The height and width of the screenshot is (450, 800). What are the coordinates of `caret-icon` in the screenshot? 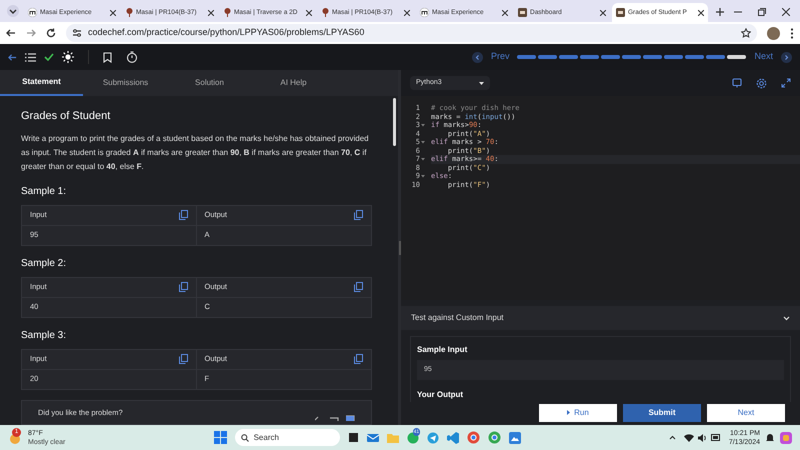 It's located at (481, 83).